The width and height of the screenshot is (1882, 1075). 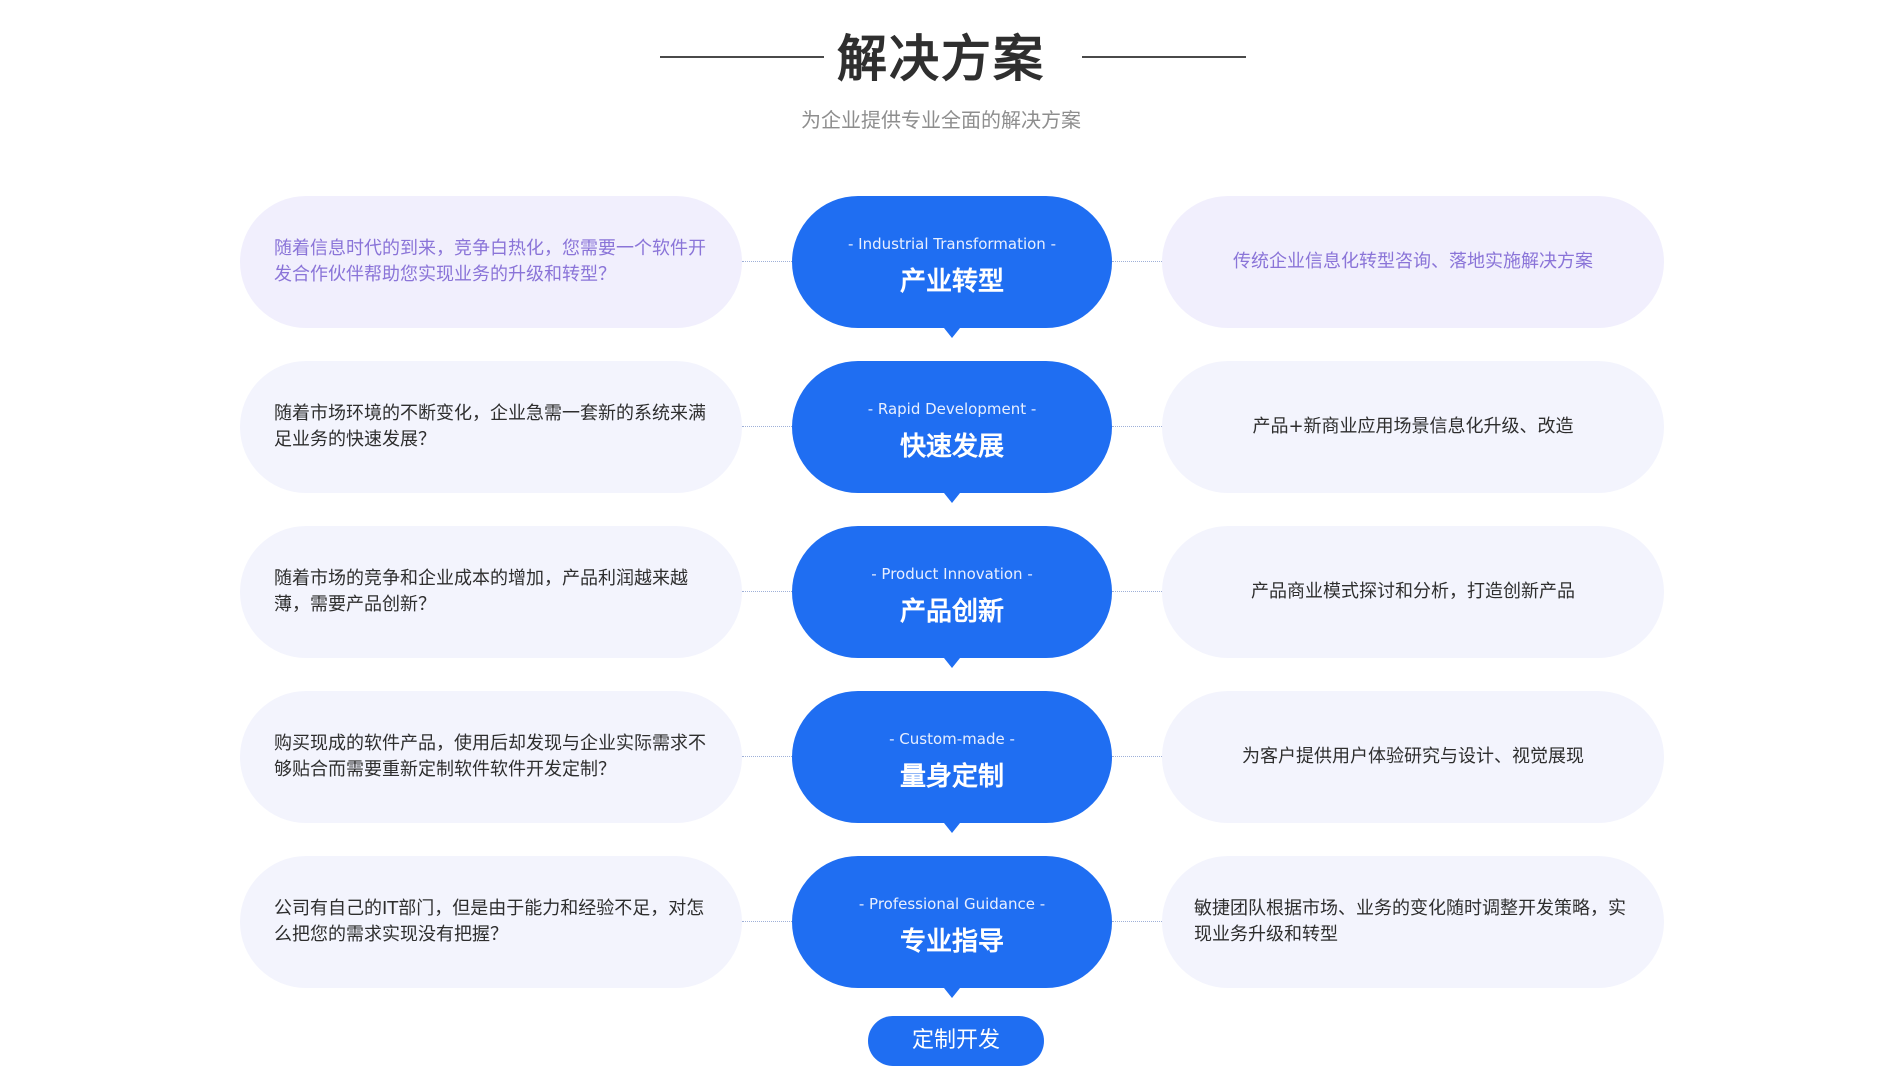 I want to click on solution-pill-title: 产品创新, so click(x=951, y=612).